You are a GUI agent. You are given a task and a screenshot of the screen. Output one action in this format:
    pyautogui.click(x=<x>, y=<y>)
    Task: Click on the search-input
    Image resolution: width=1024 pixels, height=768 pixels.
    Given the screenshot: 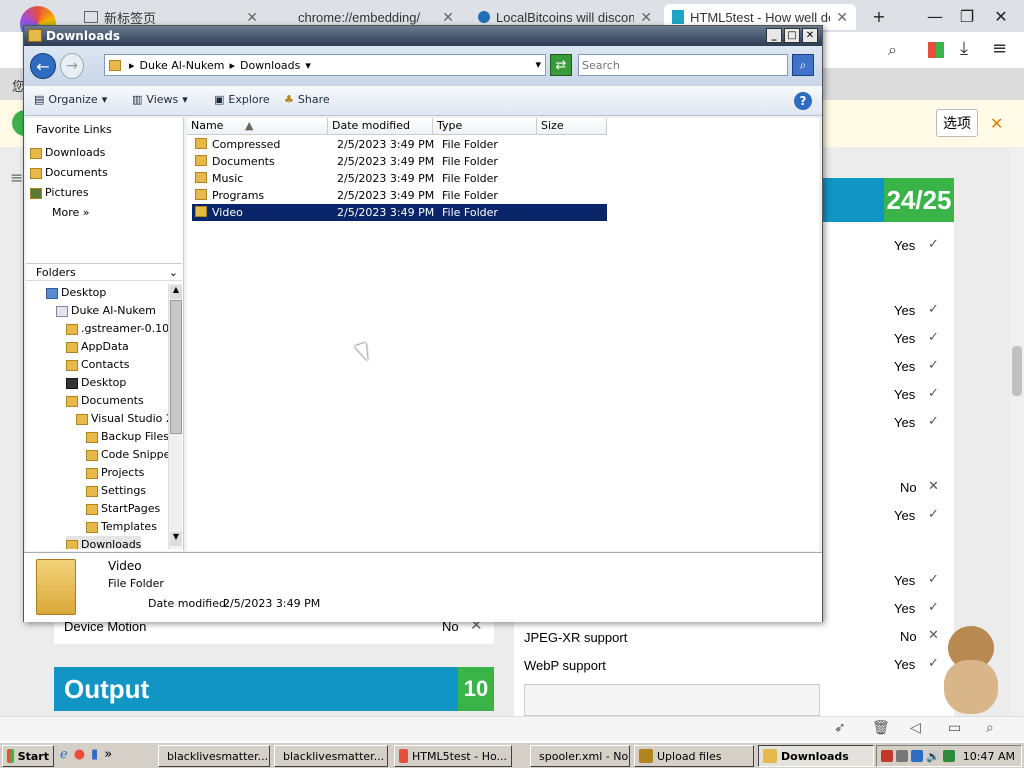 What is the action you would take?
    pyautogui.click(x=683, y=65)
    